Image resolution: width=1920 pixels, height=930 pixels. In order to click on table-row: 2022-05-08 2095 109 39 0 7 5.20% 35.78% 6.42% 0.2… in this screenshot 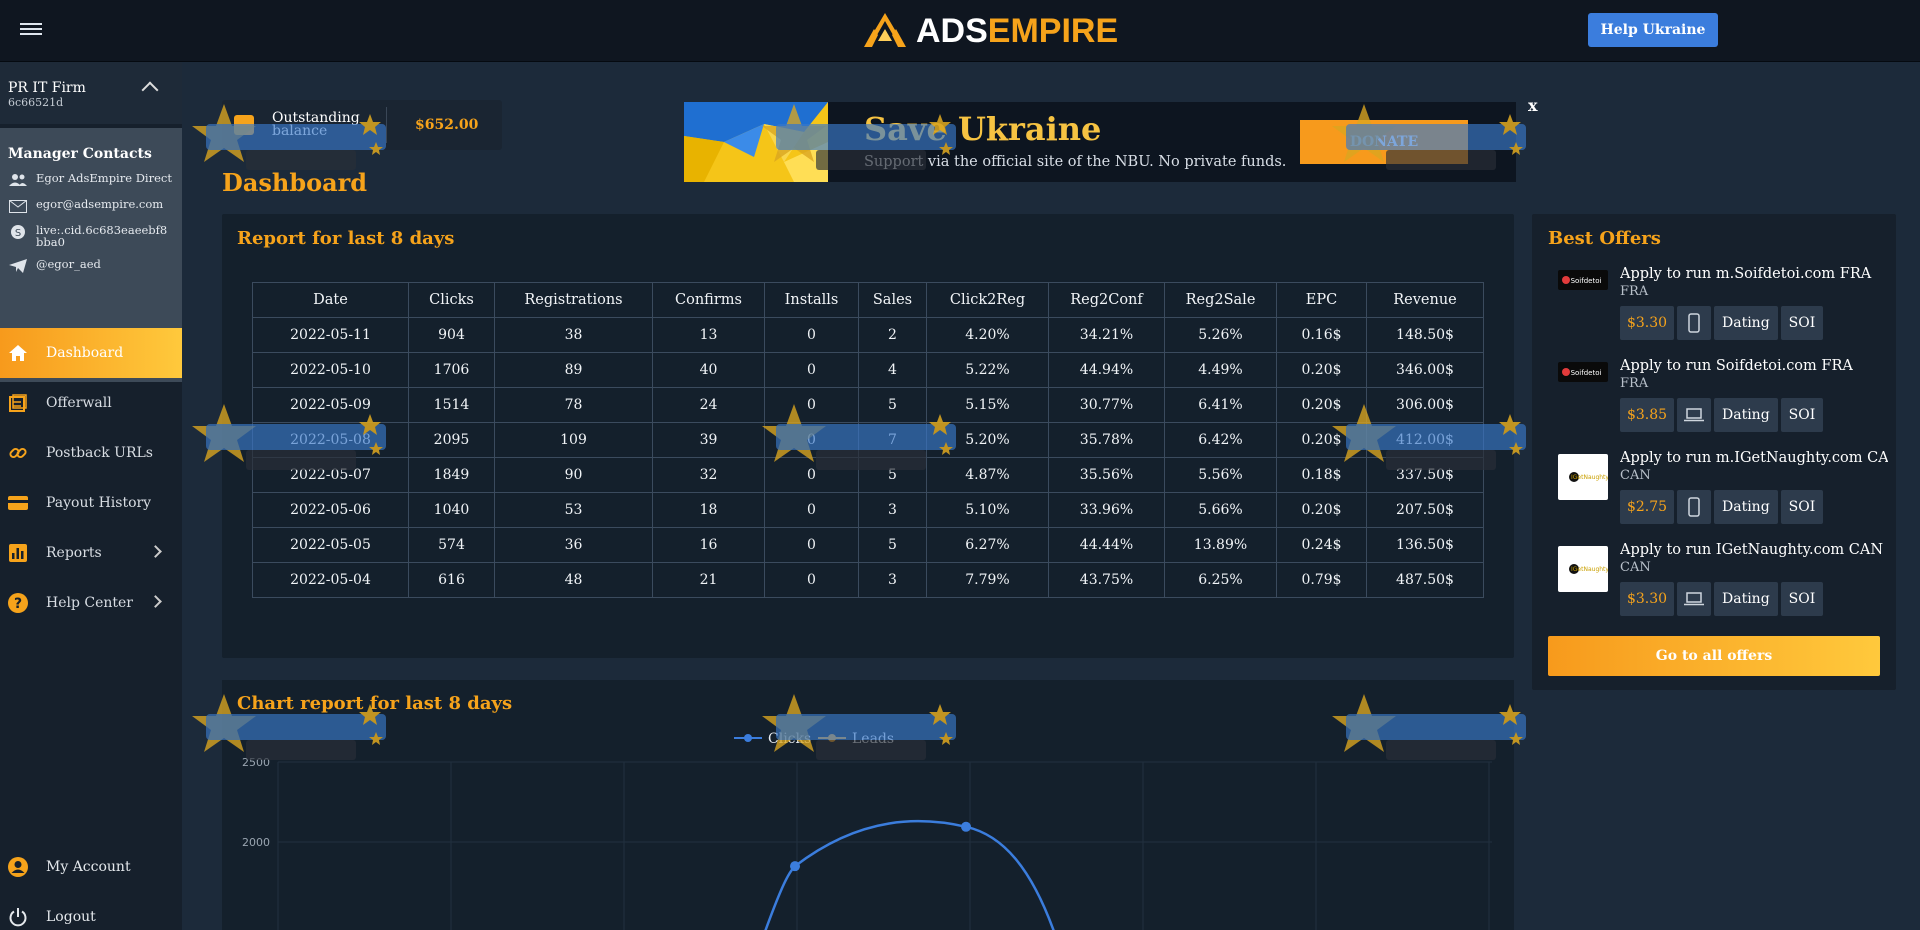, I will do `click(868, 440)`.